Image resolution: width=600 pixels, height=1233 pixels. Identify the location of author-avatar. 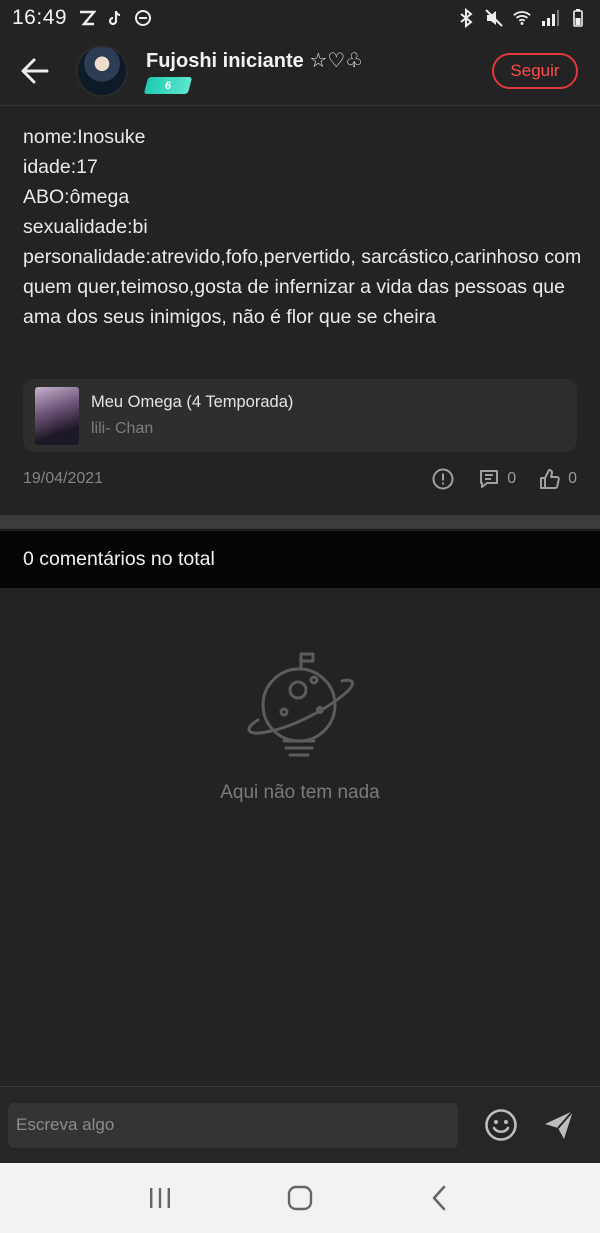
(102, 70).